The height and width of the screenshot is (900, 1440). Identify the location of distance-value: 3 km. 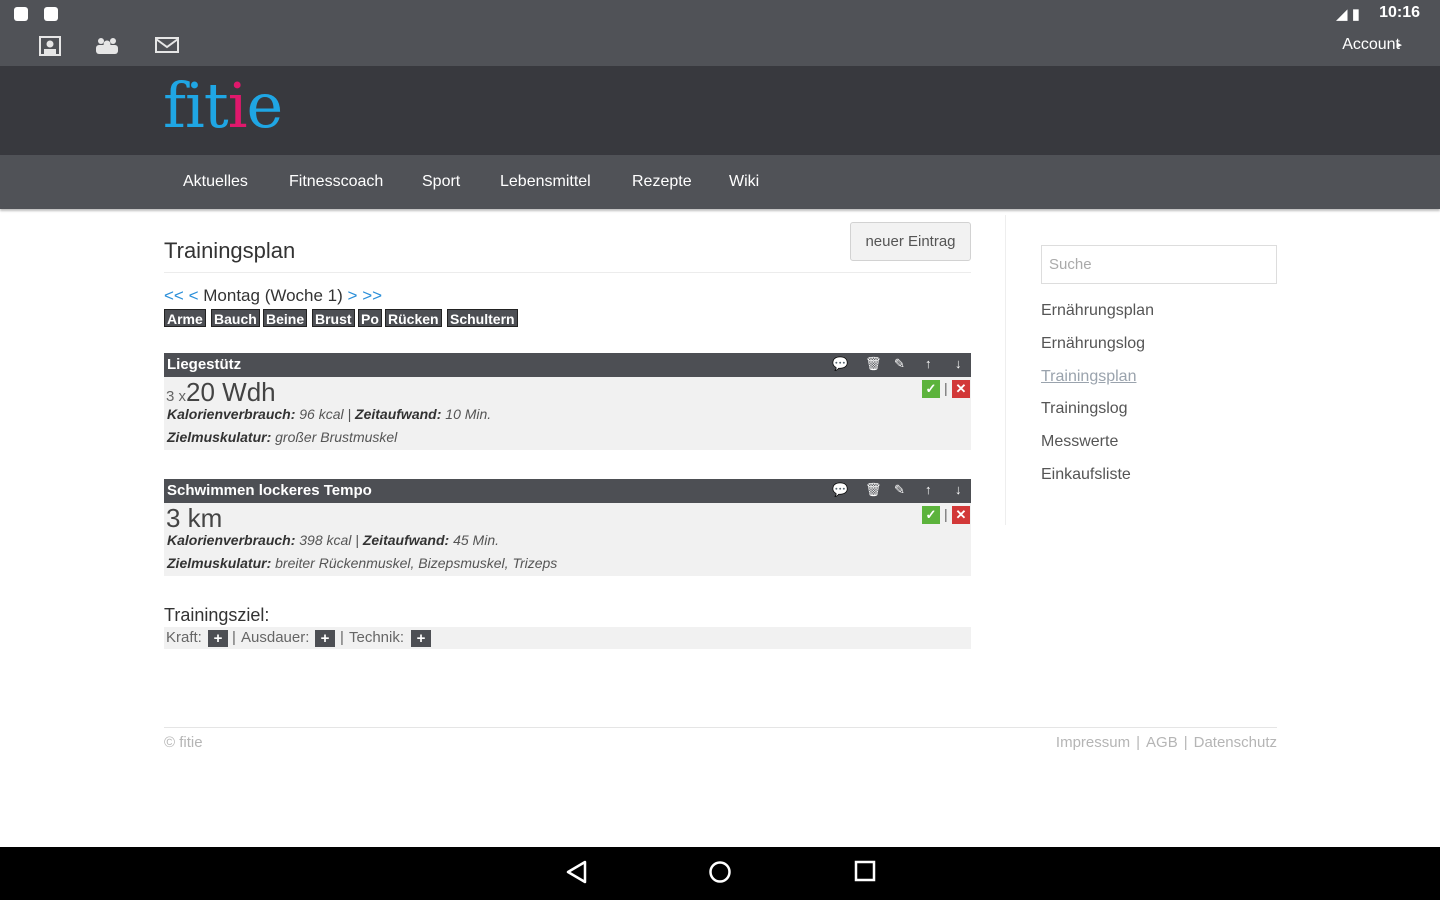
(194, 518).